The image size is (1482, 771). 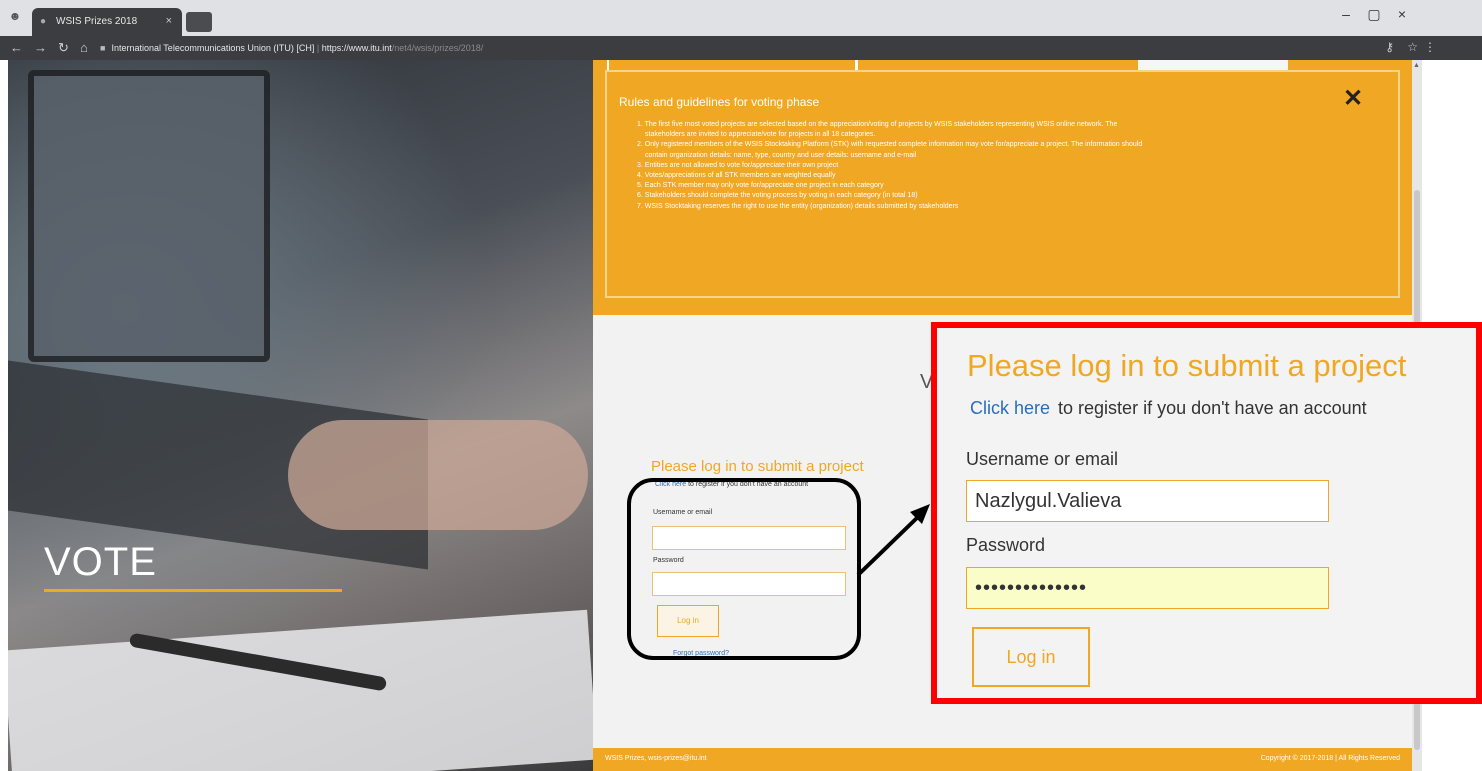 I want to click on zoom-login-title: Please log in to submit a project, so click(x=1187, y=365).